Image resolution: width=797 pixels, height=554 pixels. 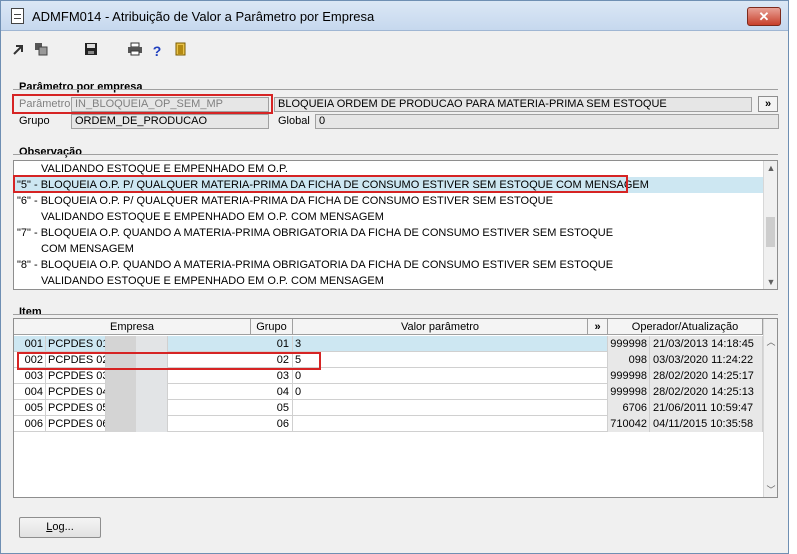 What do you see at coordinates (77, 408) in the screenshot?
I see `row-empresa: PCPDES 05` at bounding box center [77, 408].